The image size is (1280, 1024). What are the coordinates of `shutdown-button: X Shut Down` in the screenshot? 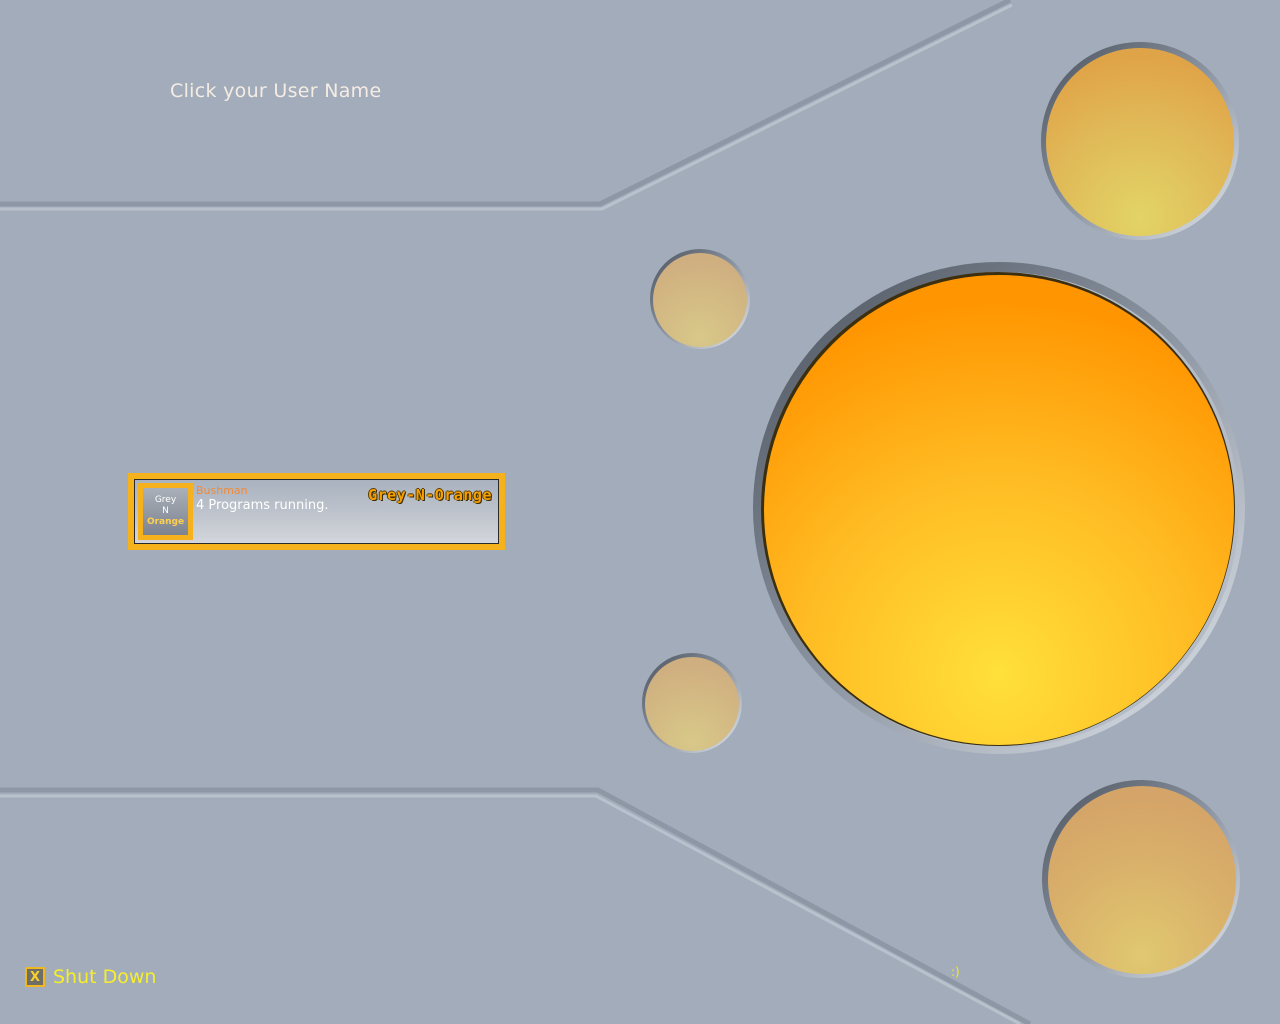 It's located at (90, 977).